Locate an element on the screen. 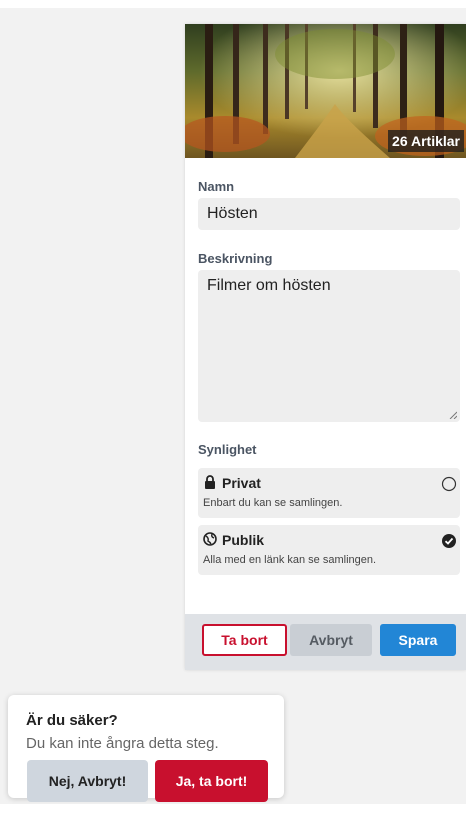  cancel-button: Avbryt is located at coordinates (331, 640).